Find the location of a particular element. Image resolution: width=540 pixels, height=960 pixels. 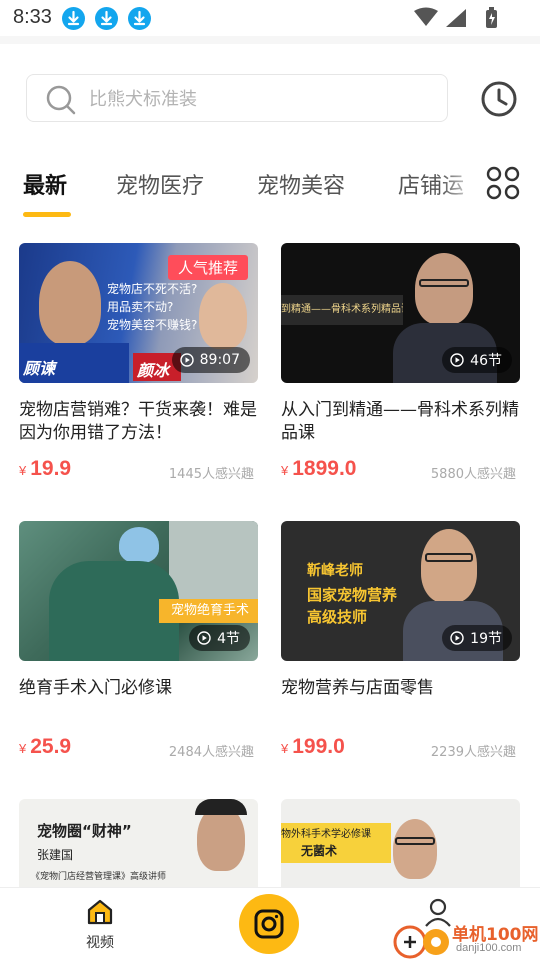

thumb-caption: 物外科手术学必修课 is located at coordinates (326, 834).